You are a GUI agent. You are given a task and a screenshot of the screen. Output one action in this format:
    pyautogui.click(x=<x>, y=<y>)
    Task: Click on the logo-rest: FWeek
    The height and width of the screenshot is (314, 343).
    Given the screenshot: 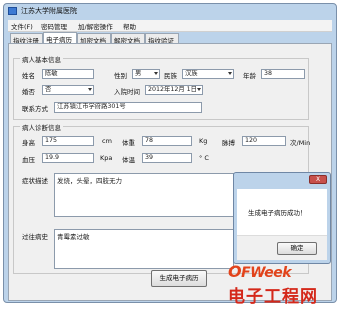 What is the action you would take?
    pyautogui.click(x=266, y=273)
    